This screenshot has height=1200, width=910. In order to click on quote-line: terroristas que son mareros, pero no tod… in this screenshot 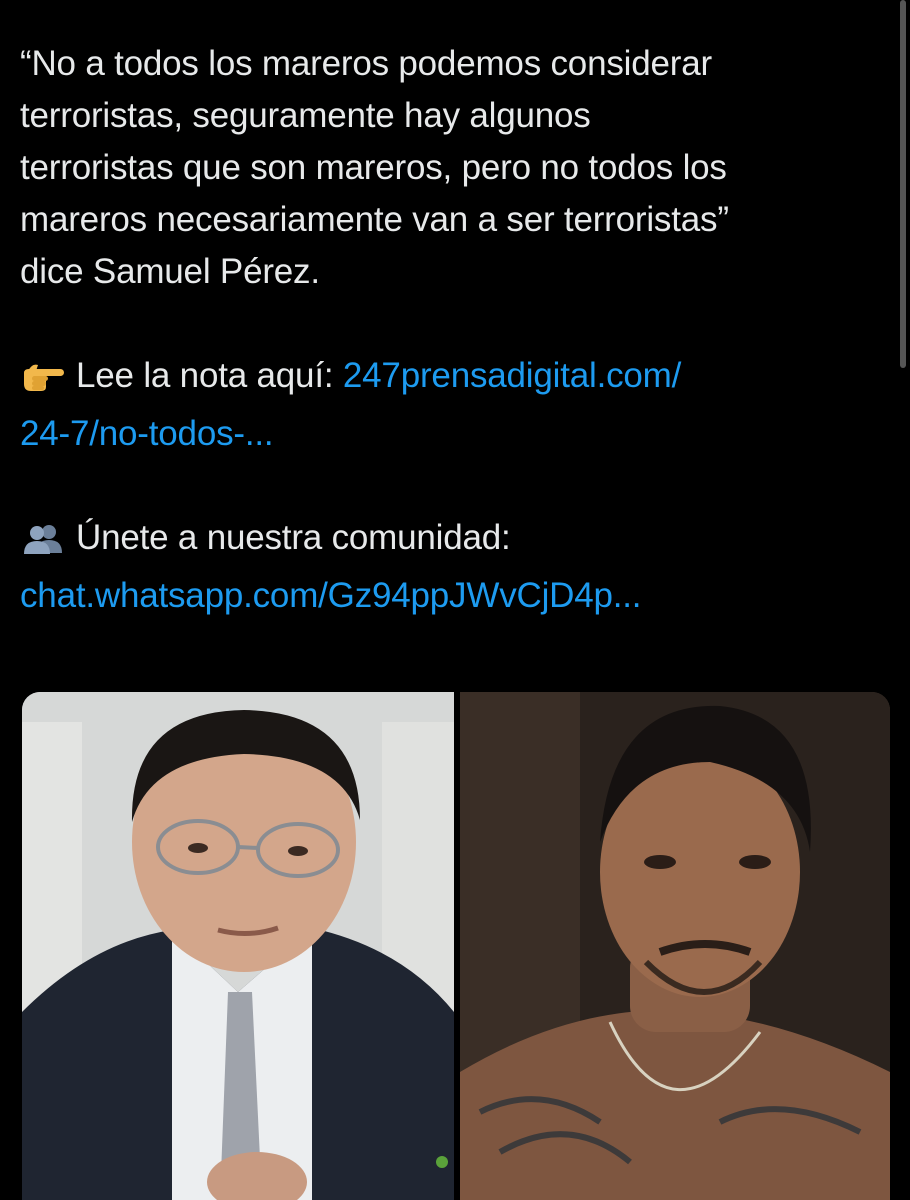, I will do `click(373, 167)`.